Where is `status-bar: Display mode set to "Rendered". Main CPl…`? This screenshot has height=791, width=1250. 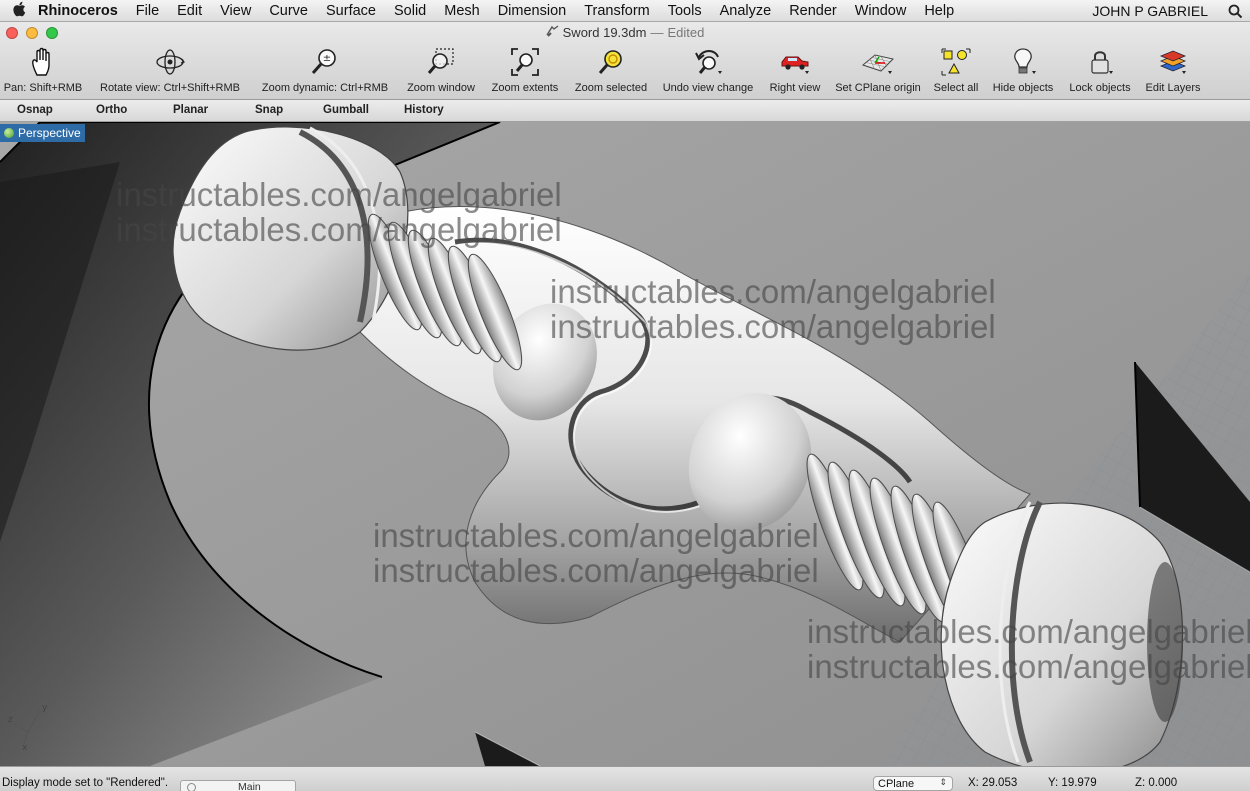 status-bar: Display mode set to "Rendered". Main CPl… is located at coordinates (625, 778).